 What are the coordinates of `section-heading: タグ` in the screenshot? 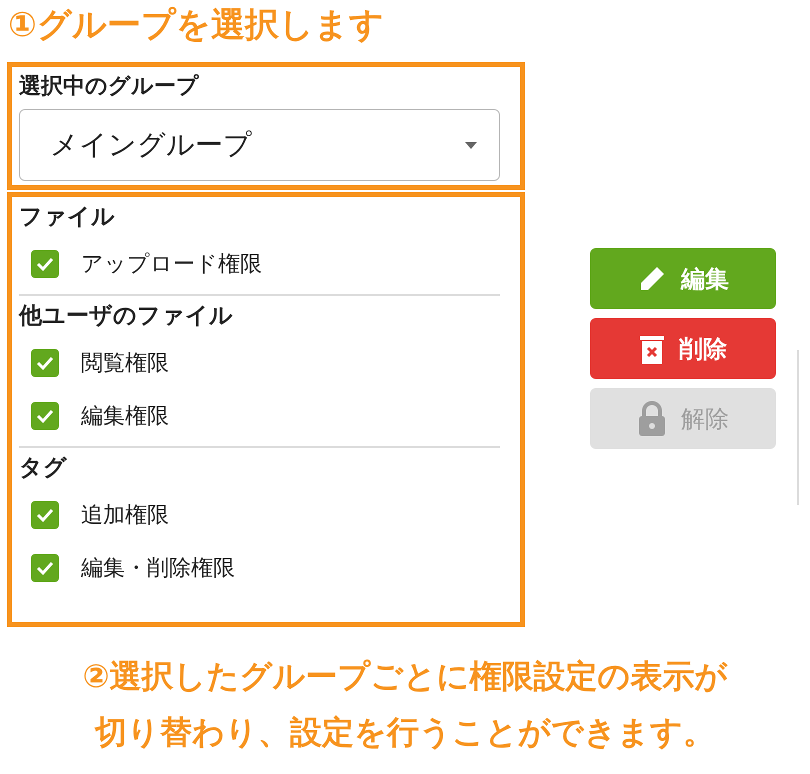 It's located at (43, 468).